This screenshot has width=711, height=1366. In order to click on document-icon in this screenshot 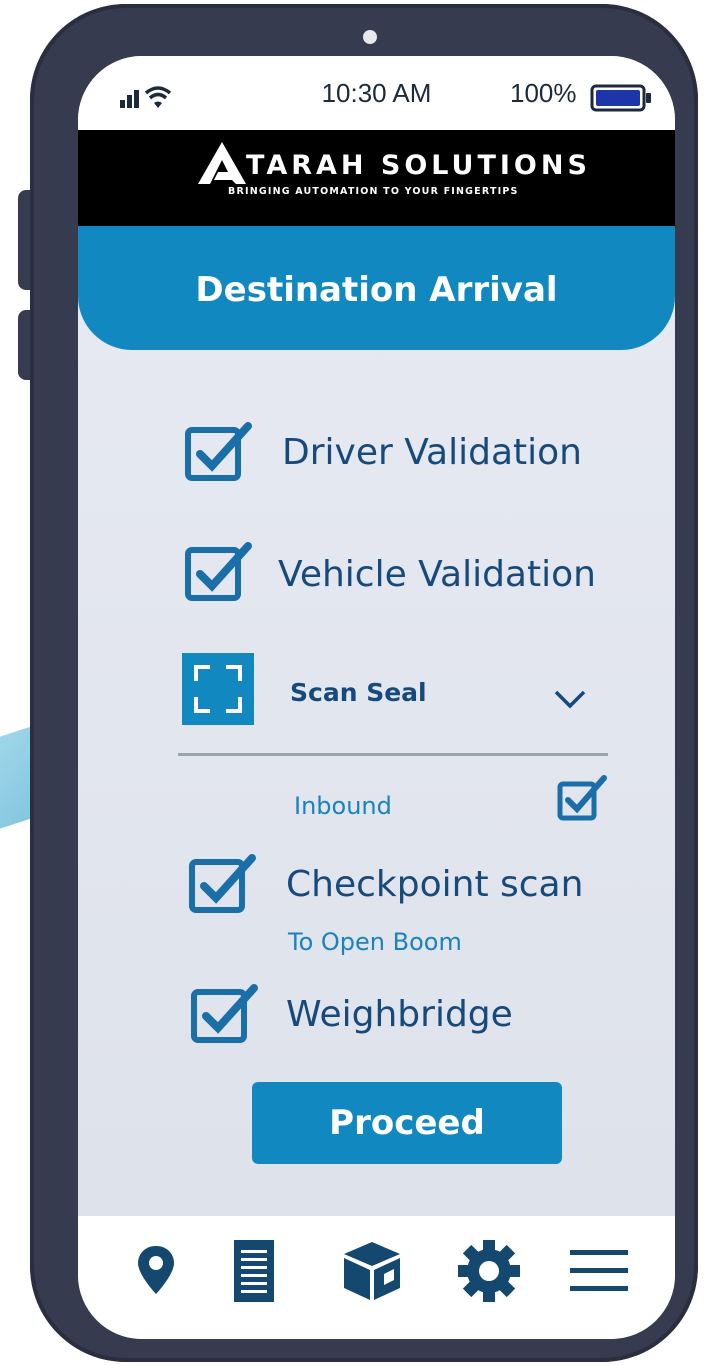, I will do `click(254, 1271)`.